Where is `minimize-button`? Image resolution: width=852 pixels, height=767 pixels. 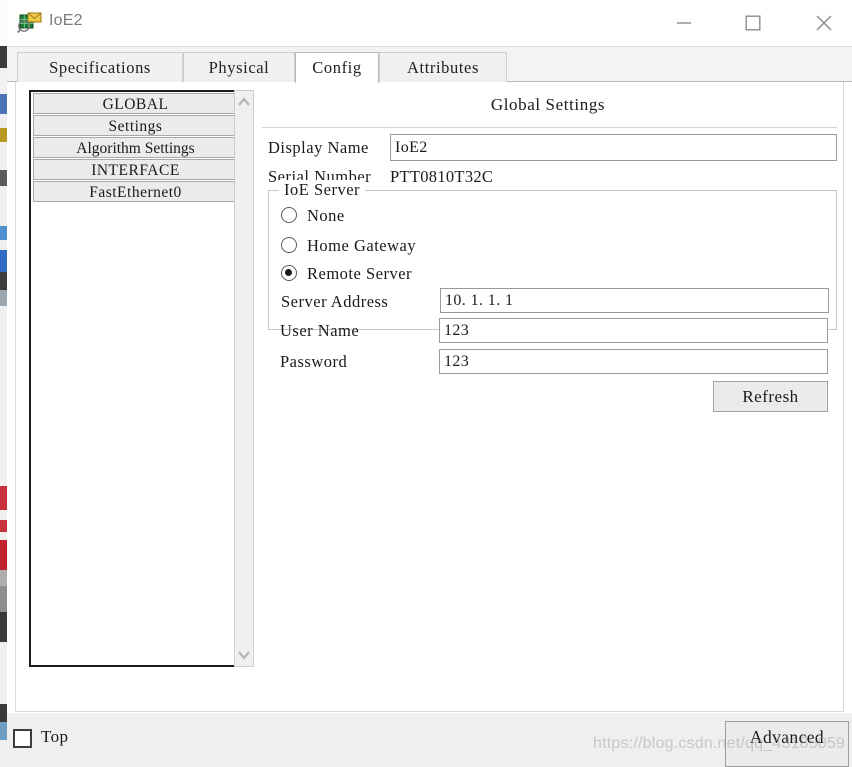 minimize-button is located at coordinates (683, 23).